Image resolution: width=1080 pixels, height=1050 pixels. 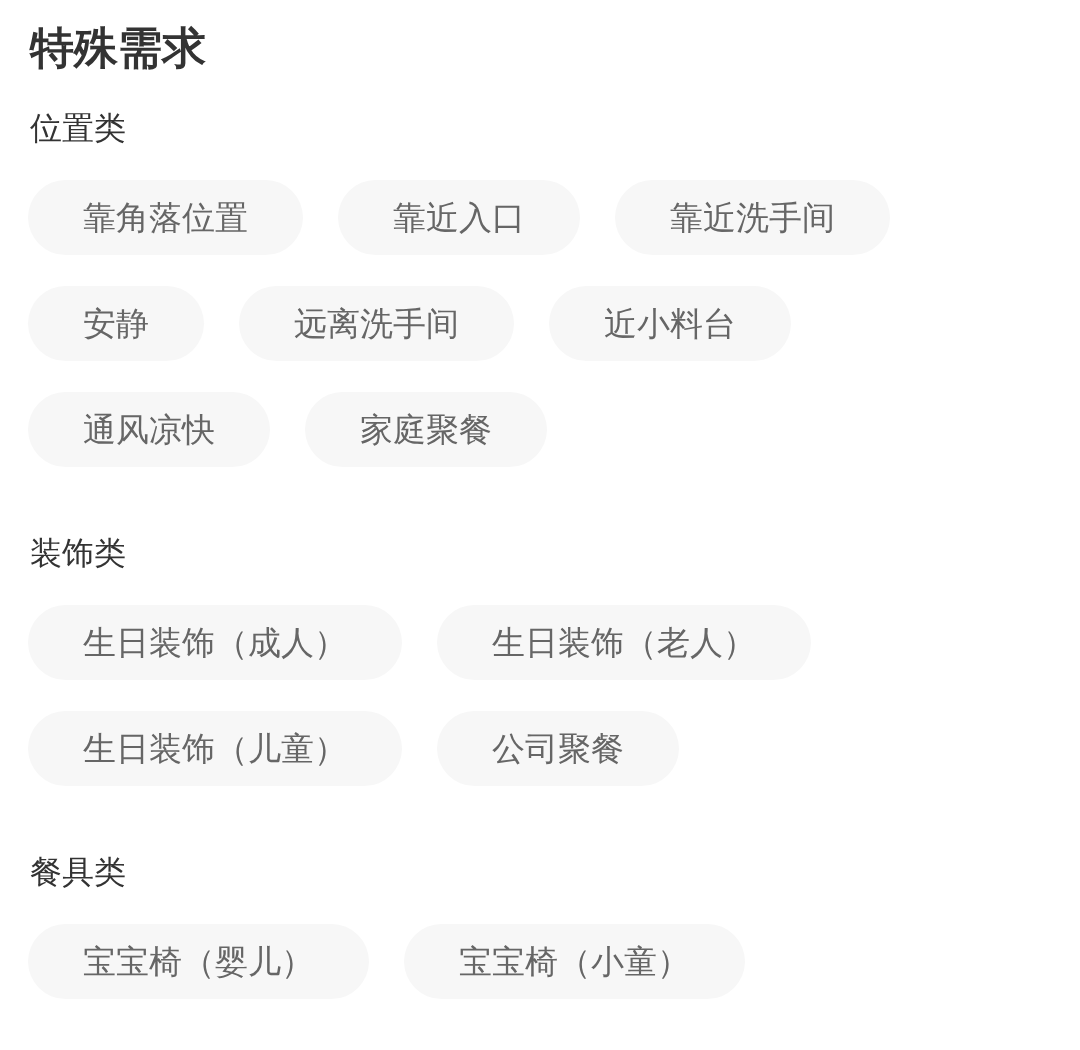 I want to click on section-heading: 装饰类, so click(x=78, y=553).